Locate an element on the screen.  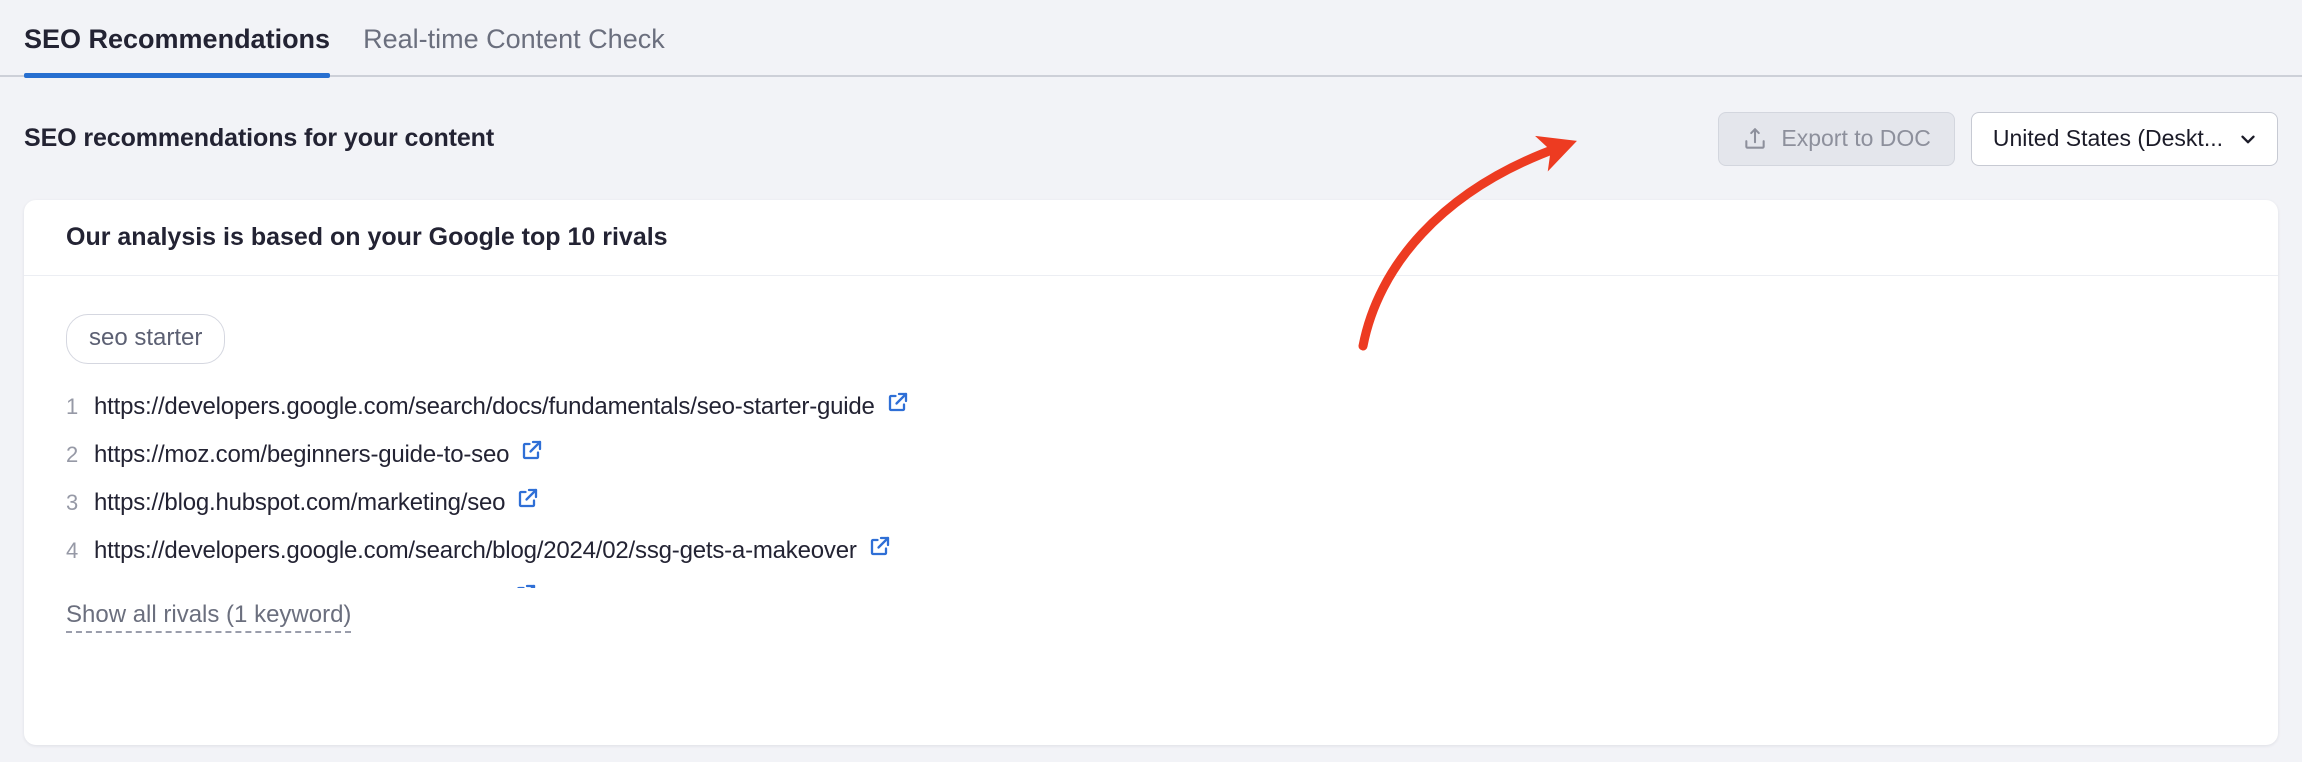
list-item-index: 2 is located at coordinates (72, 454).